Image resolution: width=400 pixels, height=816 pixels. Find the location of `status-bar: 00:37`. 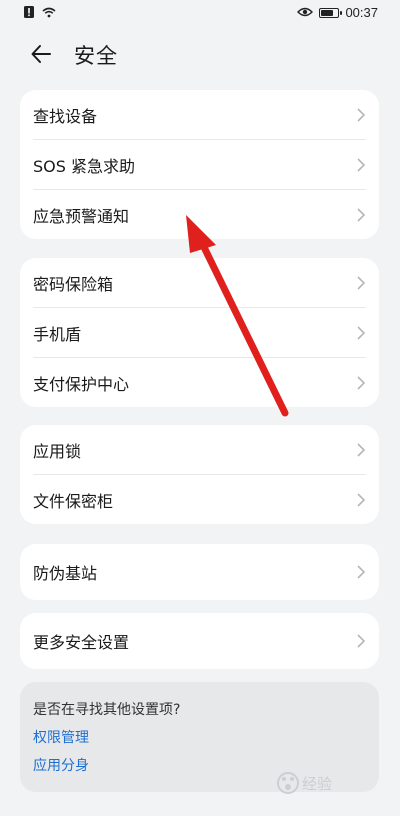

status-bar: 00:37 is located at coordinates (200, 13).